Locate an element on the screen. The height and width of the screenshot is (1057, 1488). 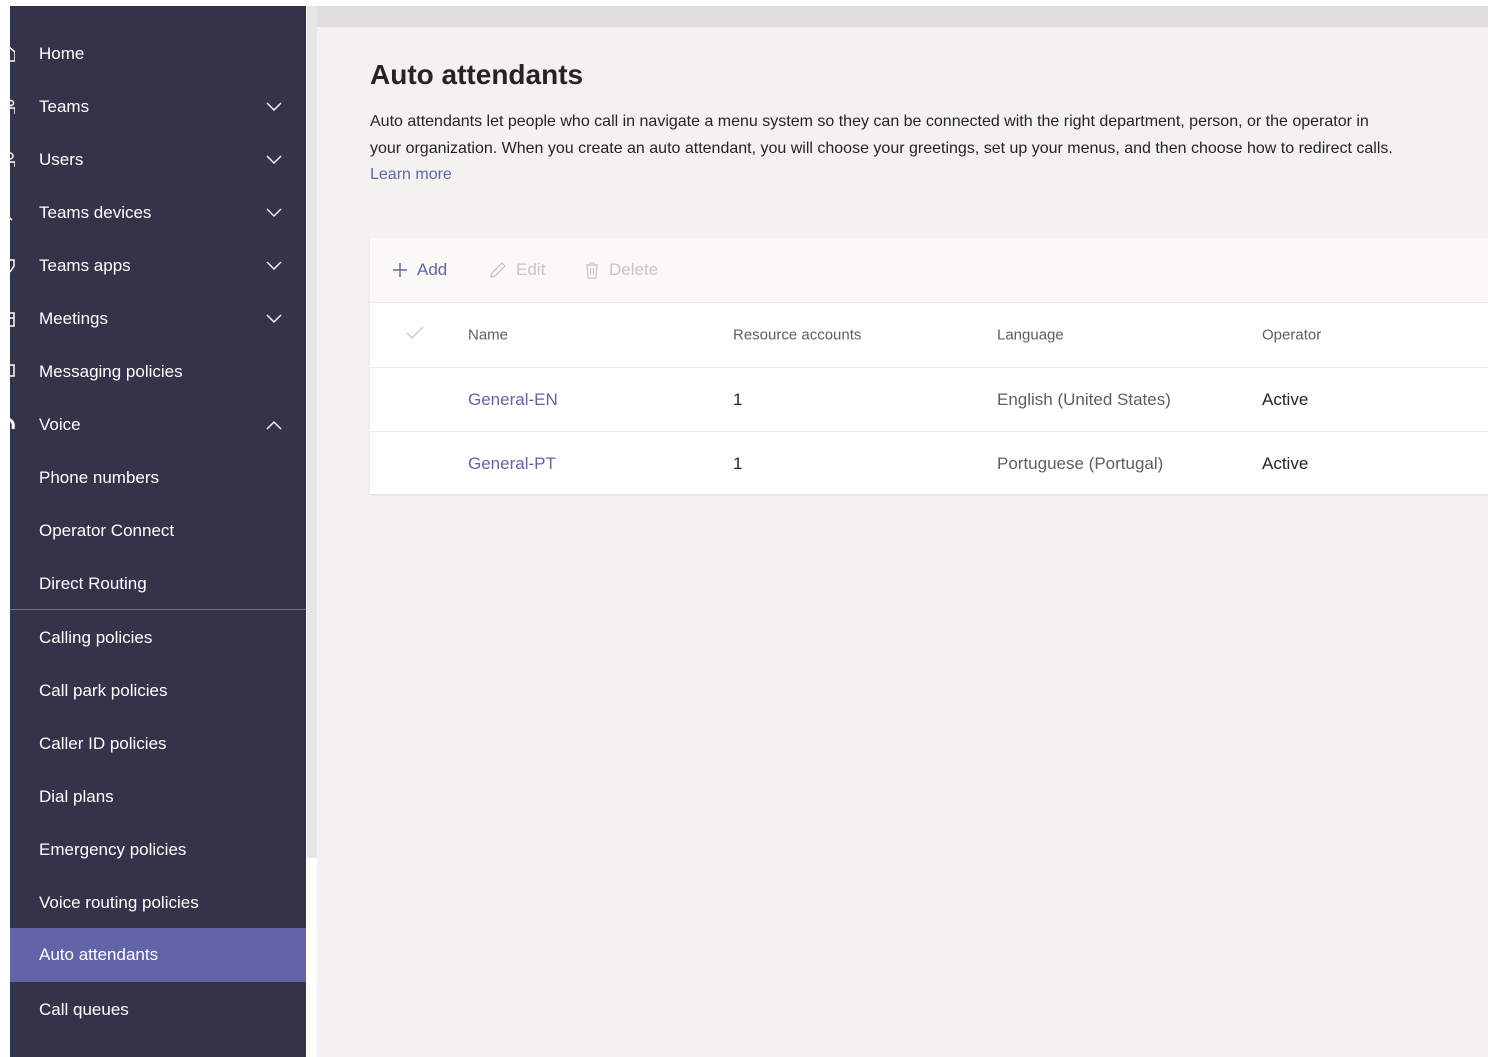
teams-icon is located at coordinates (12, 106).